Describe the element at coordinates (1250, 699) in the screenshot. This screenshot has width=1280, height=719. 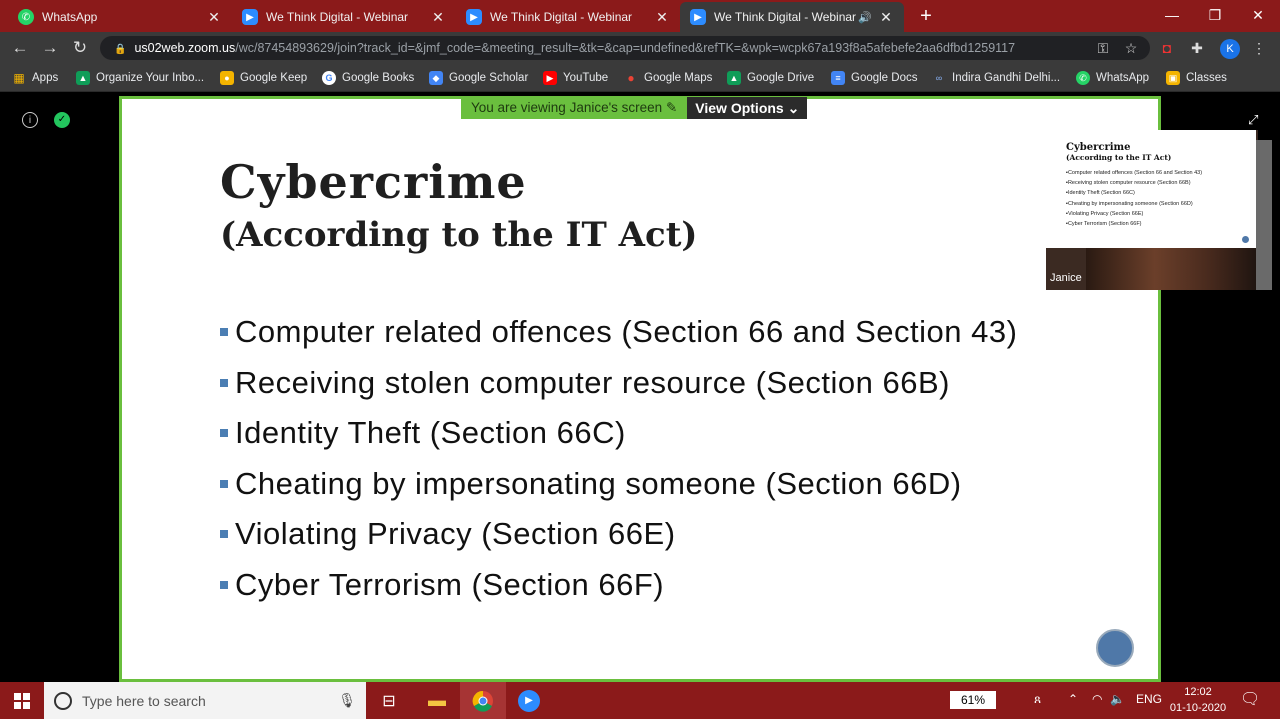
I see `notifications-icon: 🗨` at that location.